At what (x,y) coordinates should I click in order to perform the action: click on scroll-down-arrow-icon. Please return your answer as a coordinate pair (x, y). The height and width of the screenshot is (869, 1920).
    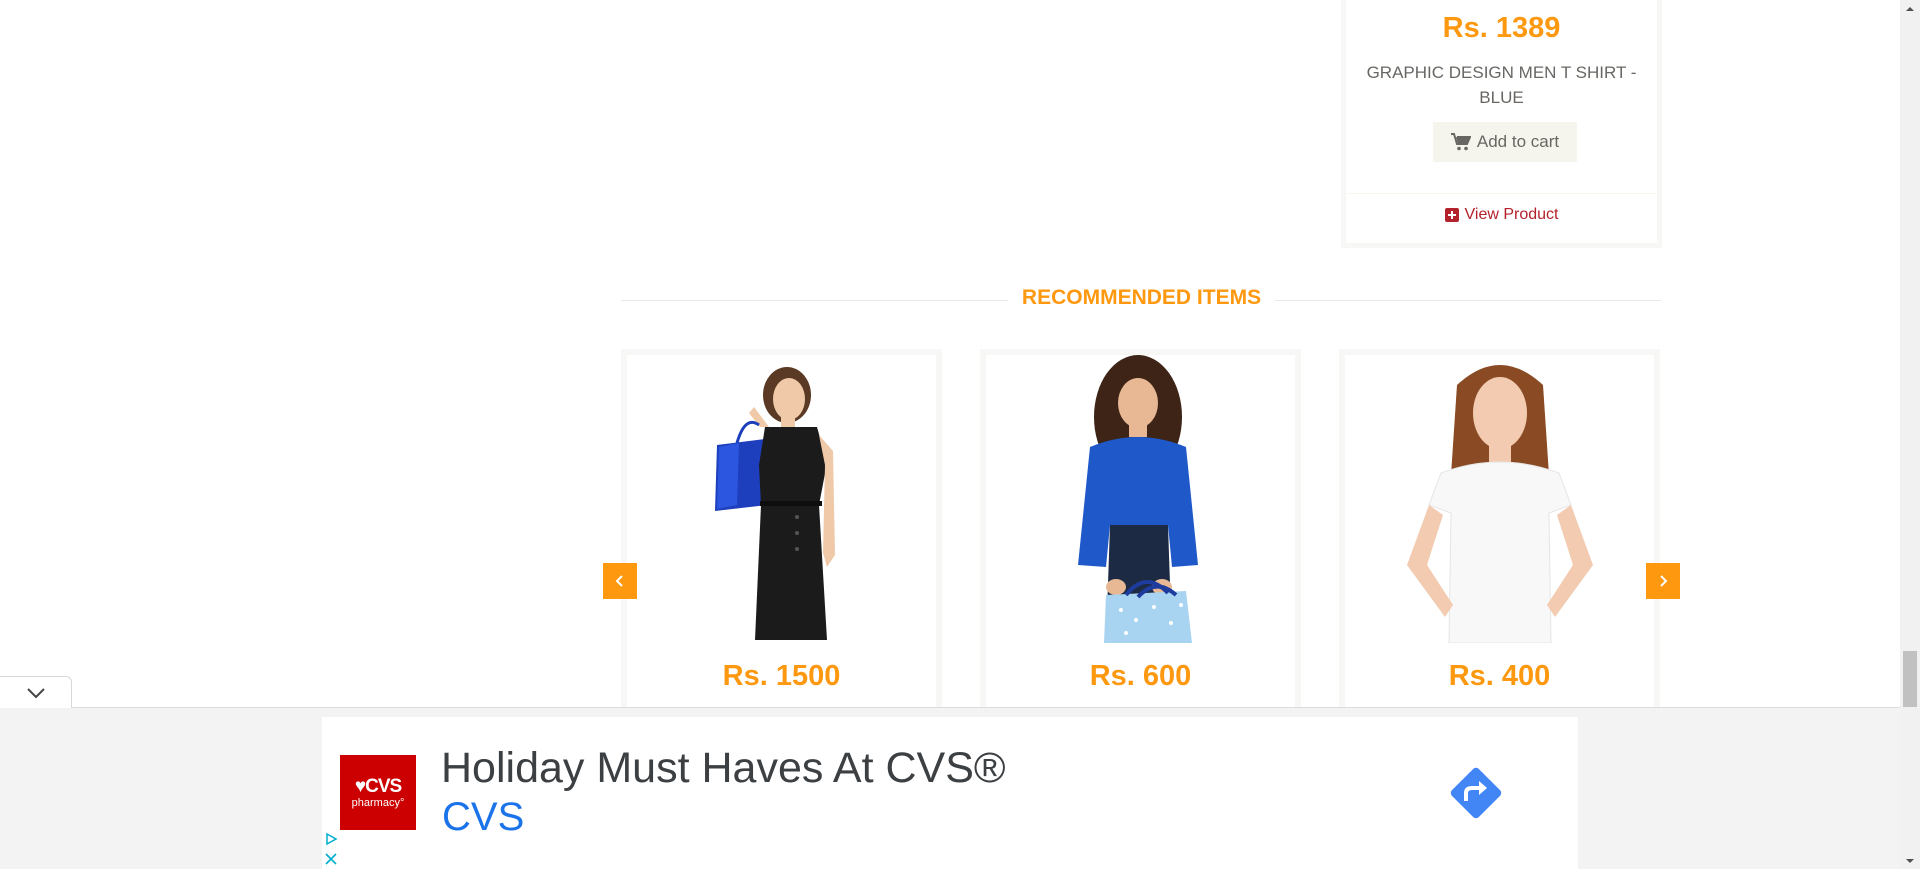
    Looking at the image, I should click on (1910, 860).